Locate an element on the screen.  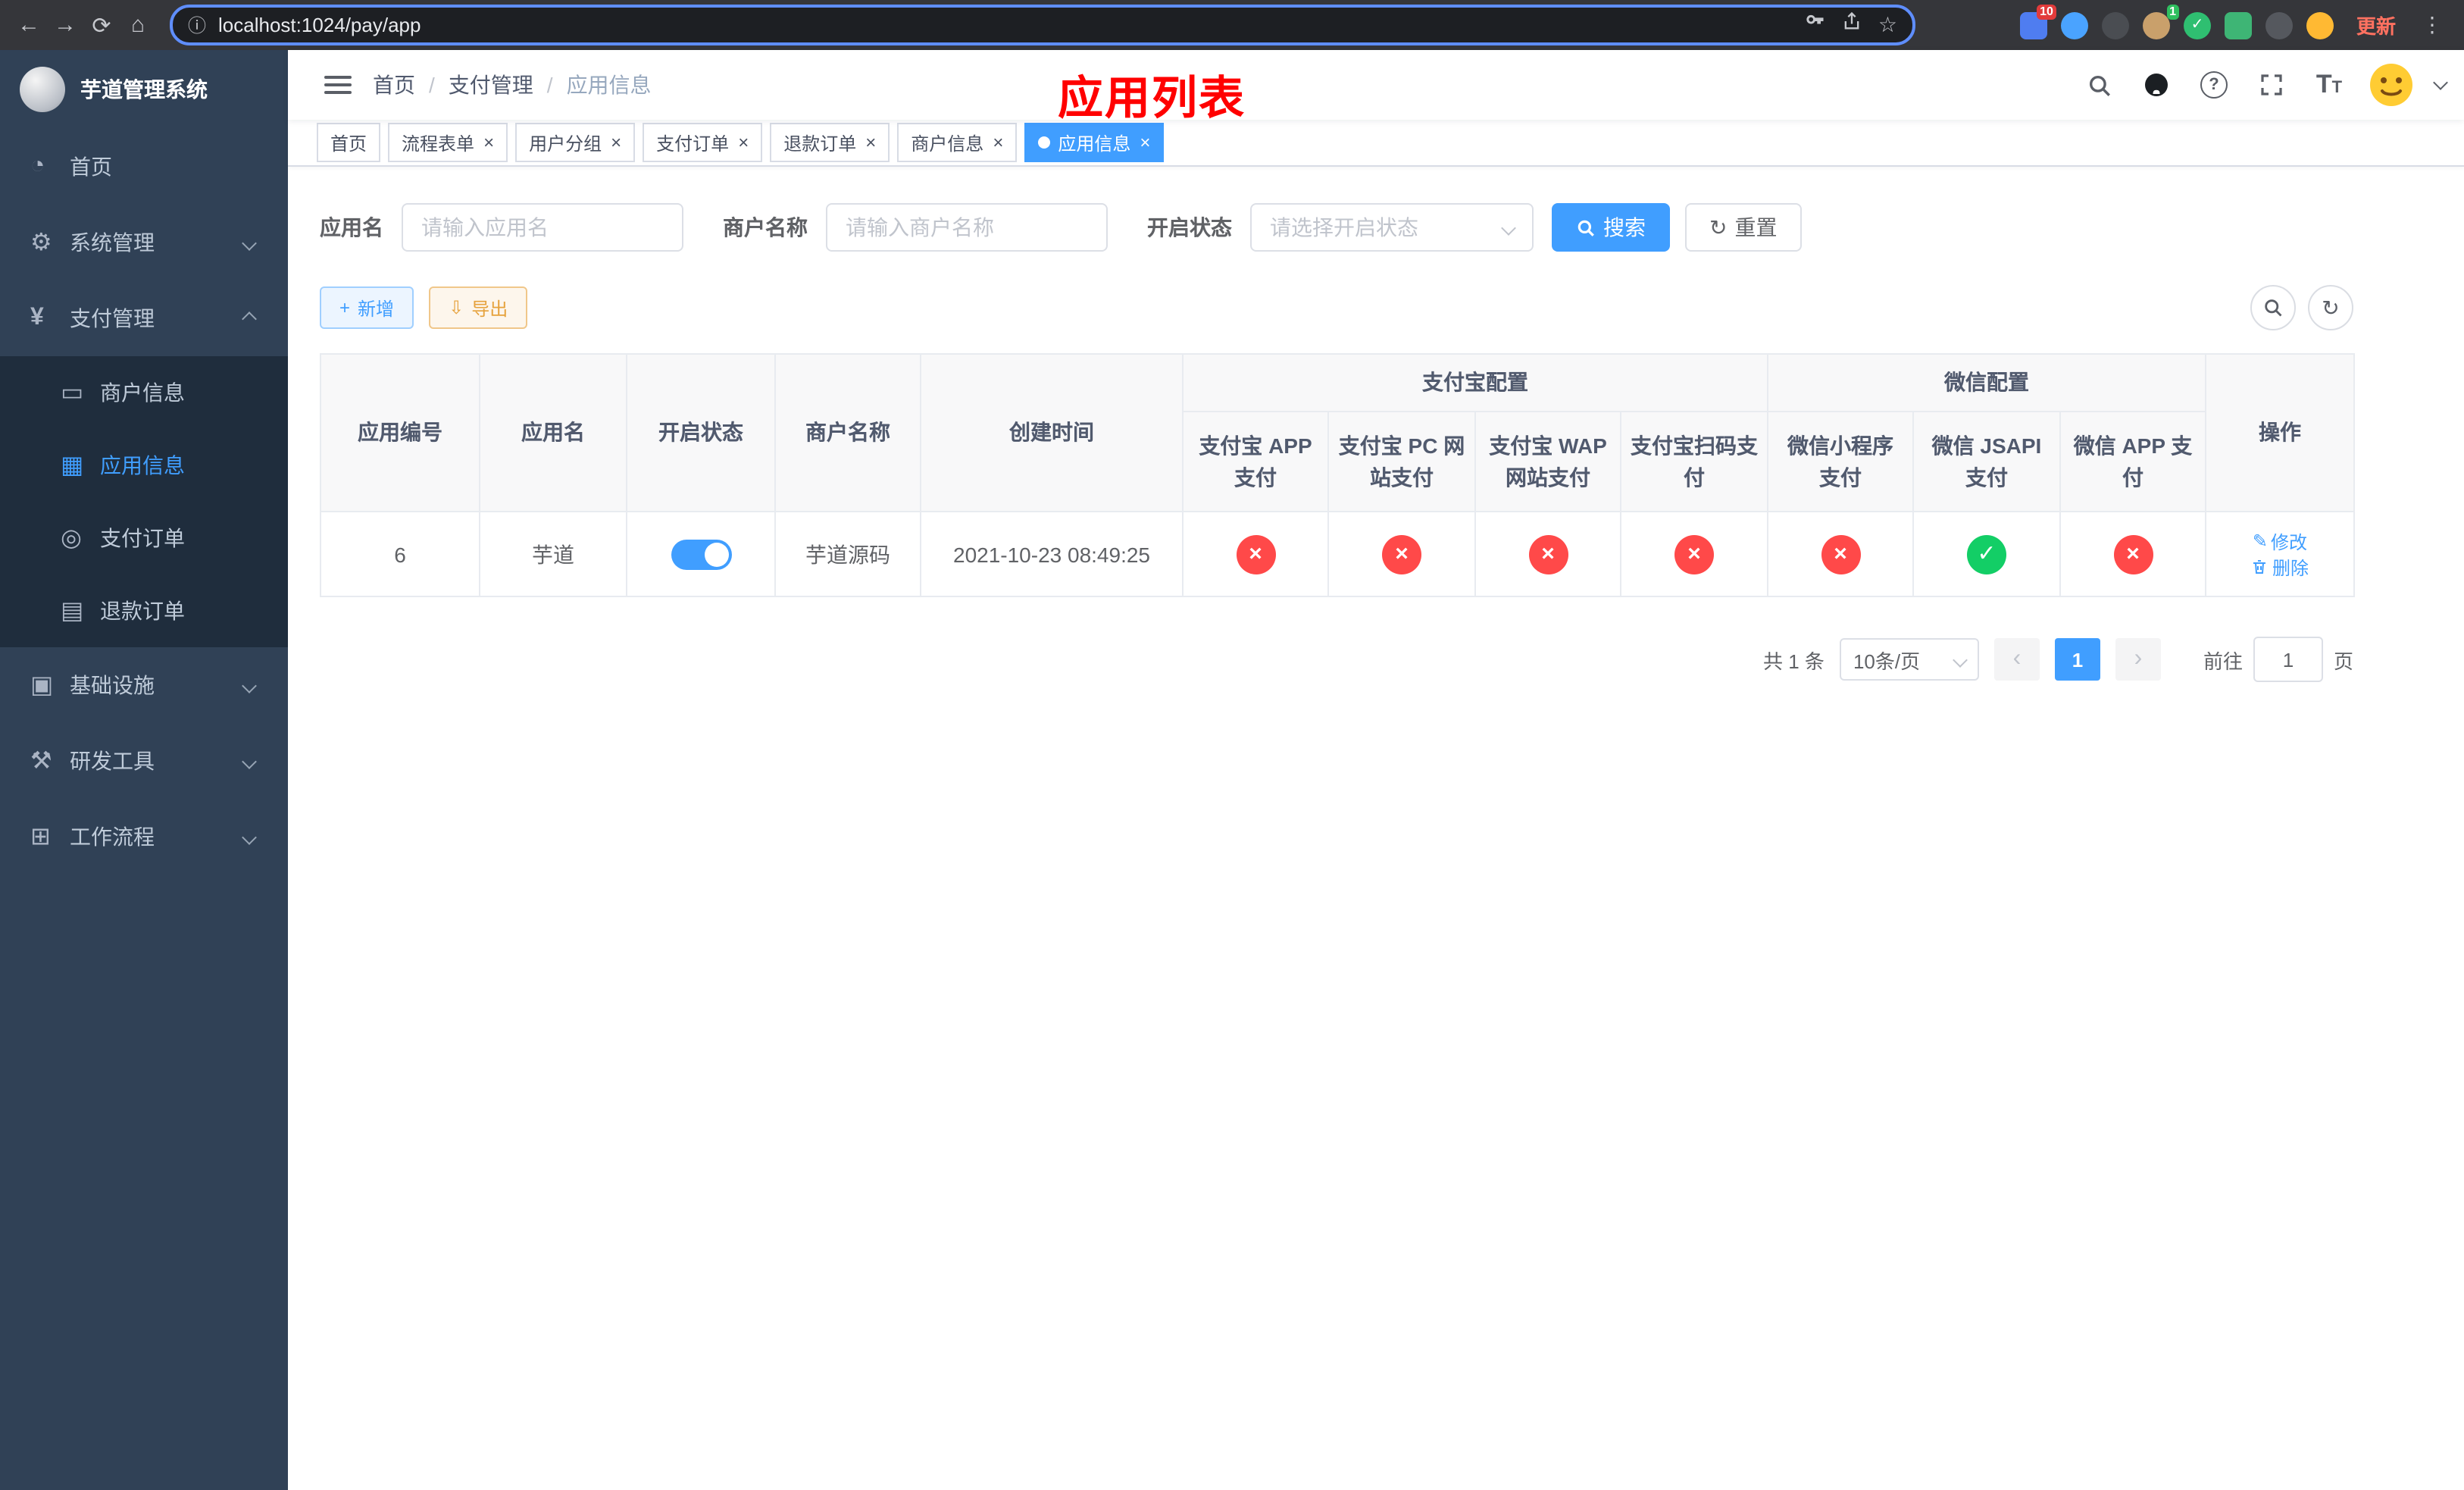
browser-forward-icon: → is located at coordinates (65, 25).